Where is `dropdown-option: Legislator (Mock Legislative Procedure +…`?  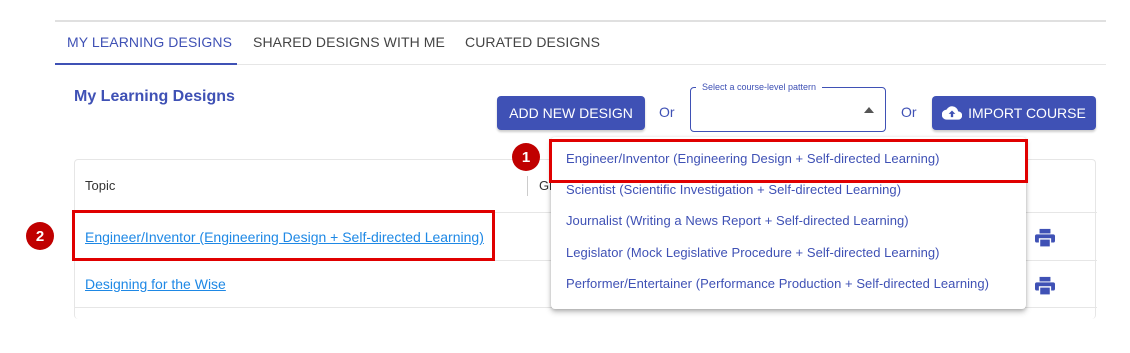 dropdown-option: Legislator (Mock Legislative Procedure +… is located at coordinates (753, 253).